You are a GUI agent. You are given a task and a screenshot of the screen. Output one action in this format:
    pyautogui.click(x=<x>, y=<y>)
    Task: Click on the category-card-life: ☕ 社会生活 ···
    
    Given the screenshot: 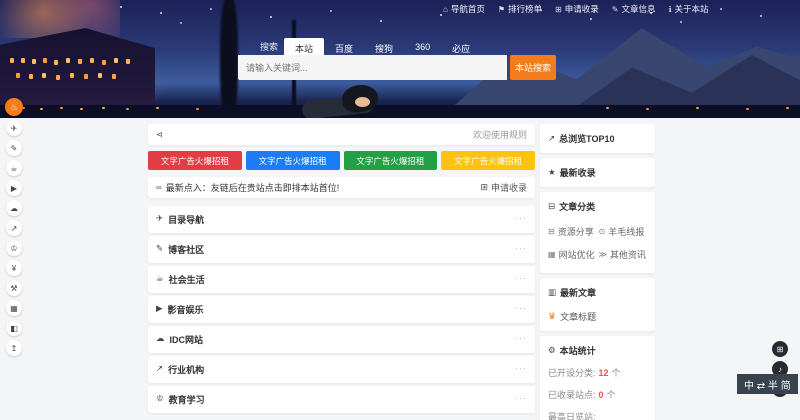 What is the action you would take?
    pyautogui.click(x=341, y=279)
    